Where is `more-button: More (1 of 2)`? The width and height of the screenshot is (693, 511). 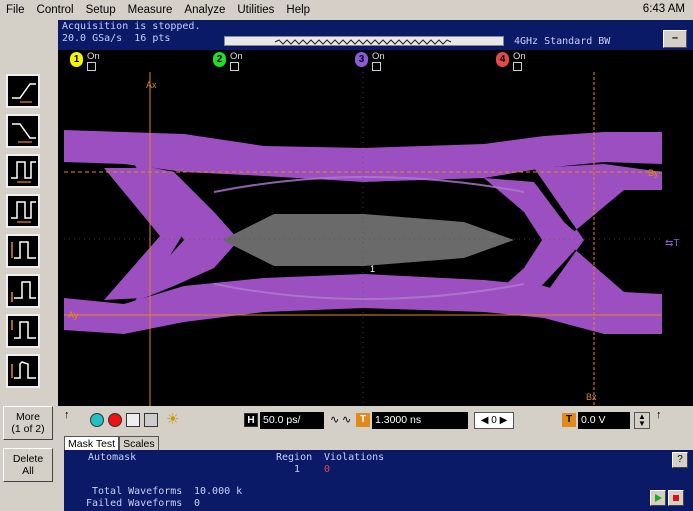
more-button: More (1 of 2) is located at coordinates (28, 423).